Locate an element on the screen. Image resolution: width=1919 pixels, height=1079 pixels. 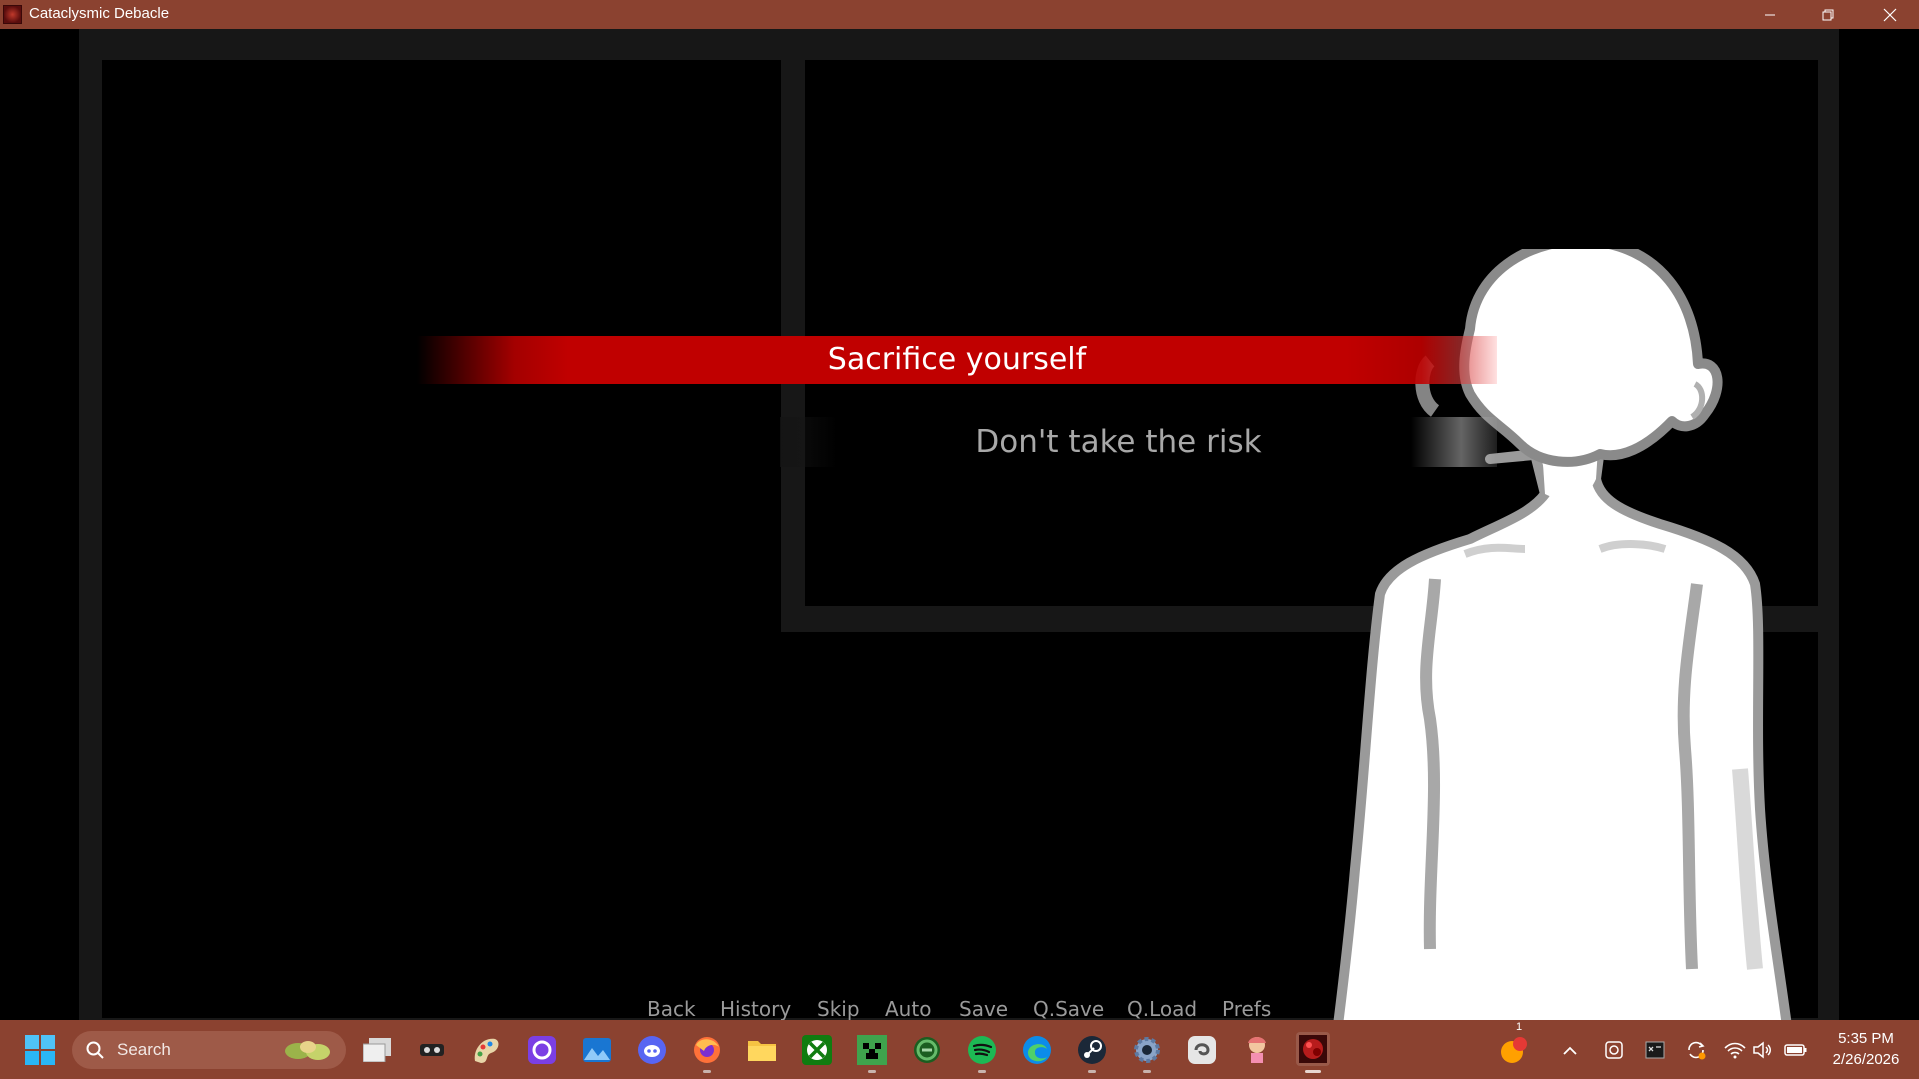
battery-icon is located at coordinates (1796, 1050).